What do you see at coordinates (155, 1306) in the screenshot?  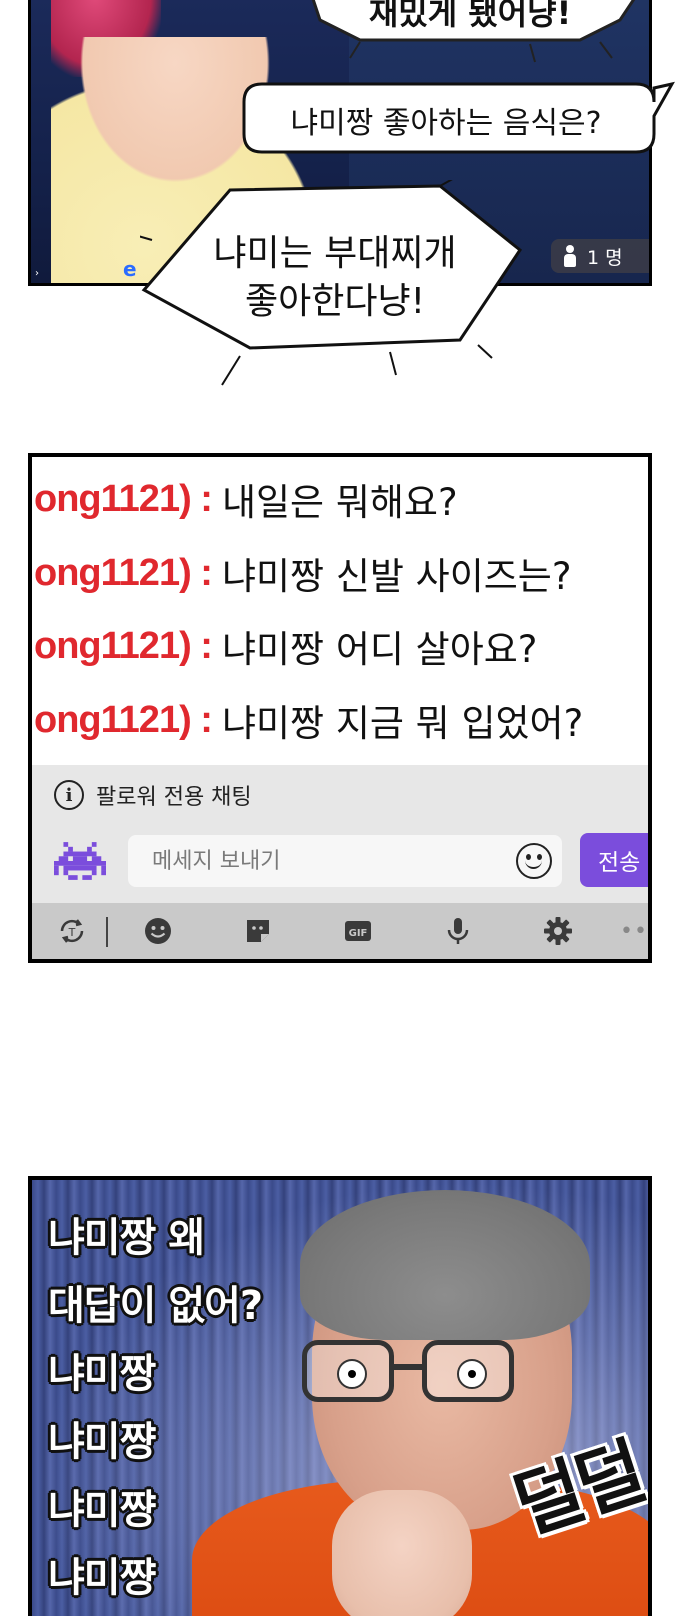 I see `panel3-line: 대답이 없어?` at bounding box center [155, 1306].